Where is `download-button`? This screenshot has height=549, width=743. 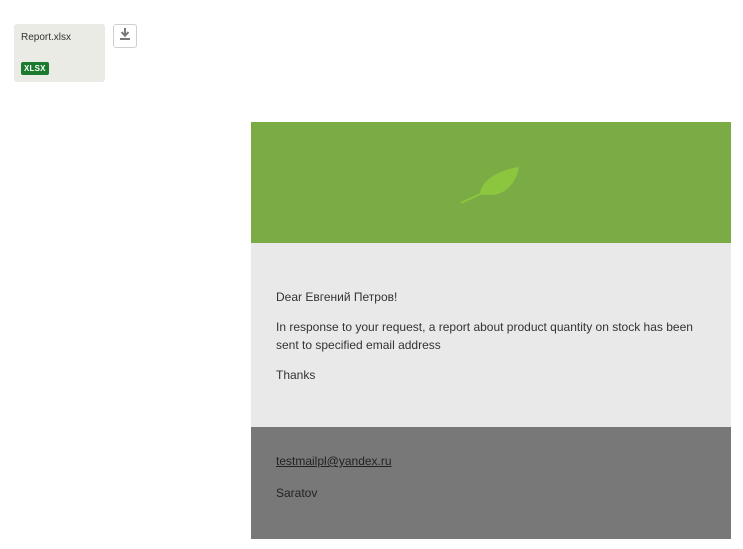 download-button is located at coordinates (125, 36).